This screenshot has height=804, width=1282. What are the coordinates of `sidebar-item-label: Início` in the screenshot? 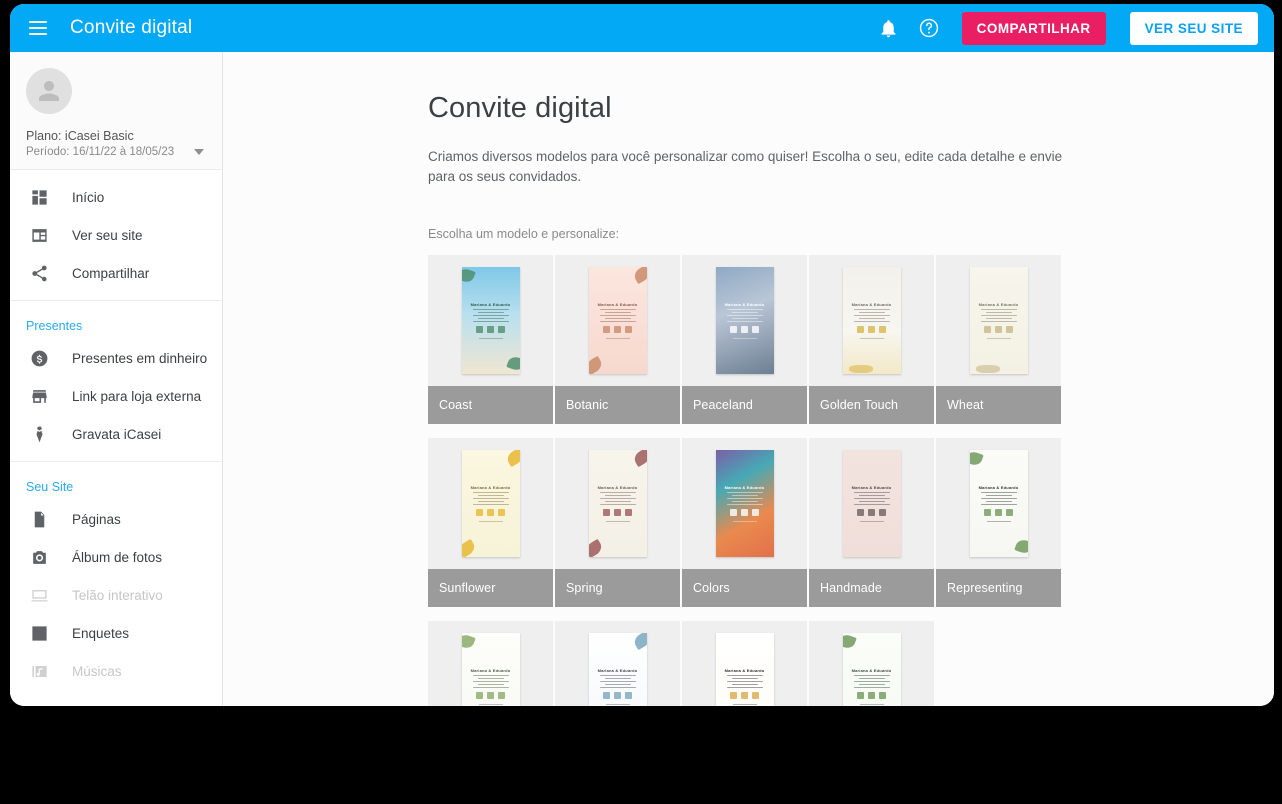 It's located at (88, 197).